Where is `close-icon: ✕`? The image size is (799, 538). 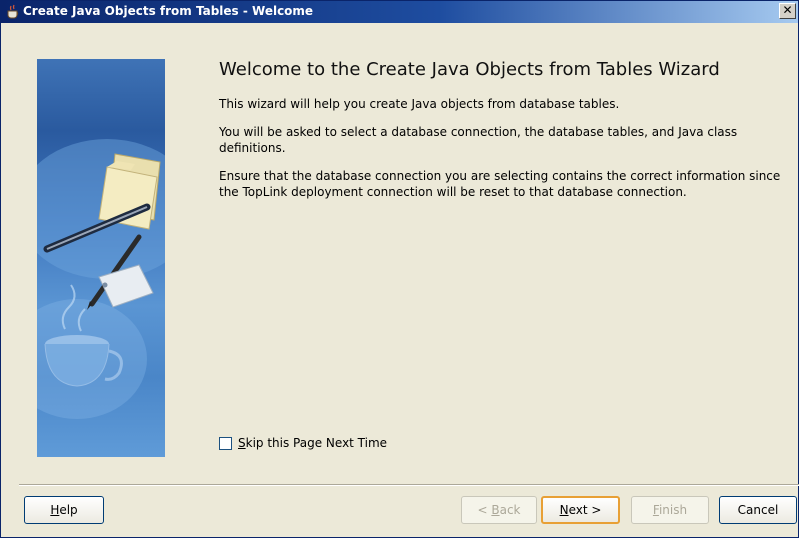
close-icon: ✕ is located at coordinates (787, 10).